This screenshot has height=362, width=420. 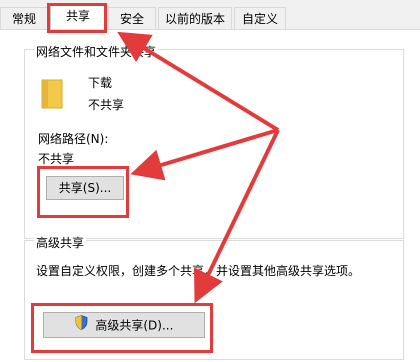 What do you see at coordinates (106, 105) in the screenshot?
I see `share-status: 不共享` at bounding box center [106, 105].